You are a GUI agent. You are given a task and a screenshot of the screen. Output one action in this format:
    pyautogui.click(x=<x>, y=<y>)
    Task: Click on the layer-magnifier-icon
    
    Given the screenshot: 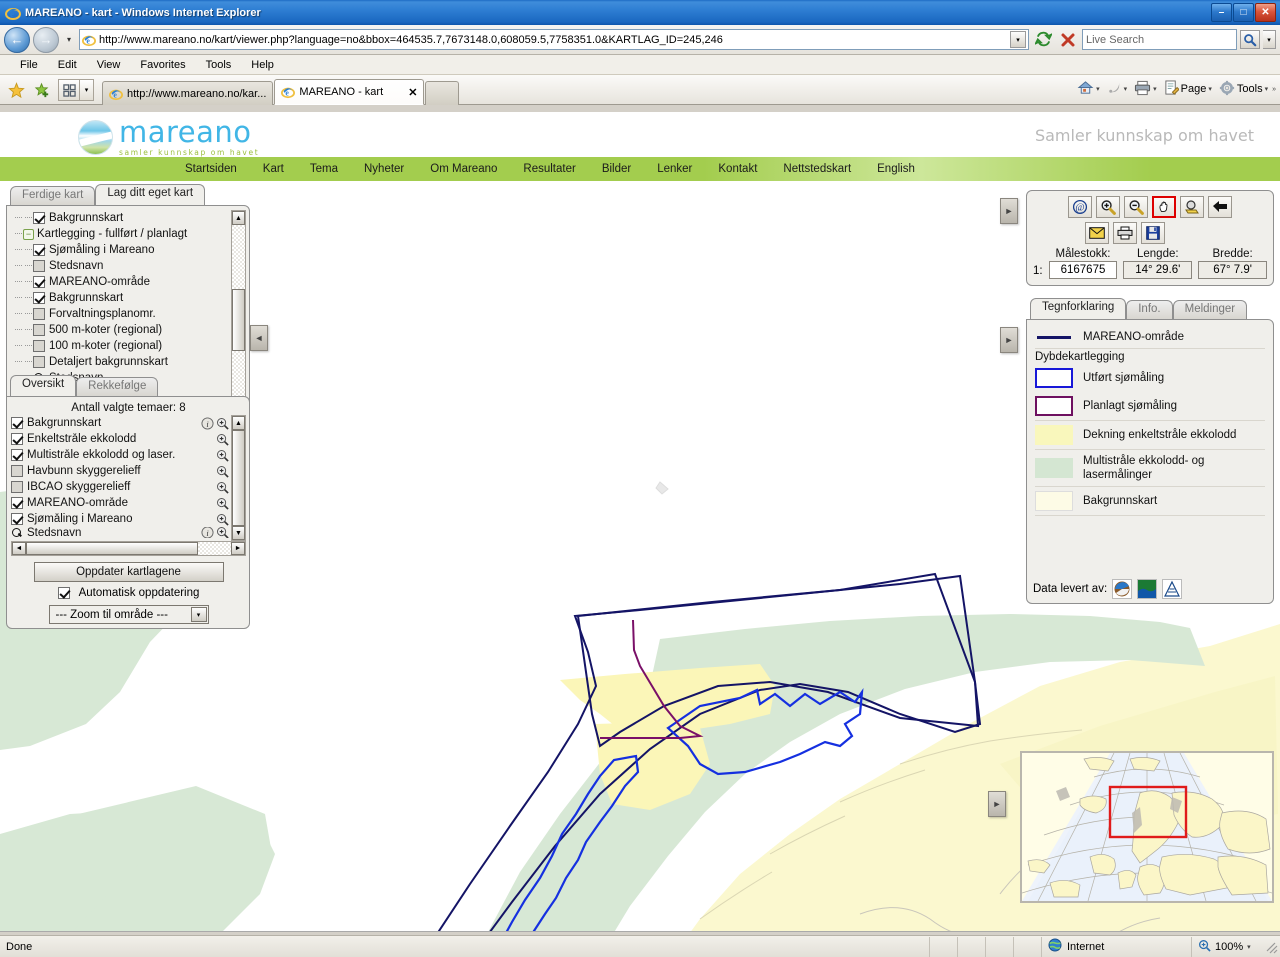 What is the action you would take?
    pyautogui.click(x=17, y=532)
    